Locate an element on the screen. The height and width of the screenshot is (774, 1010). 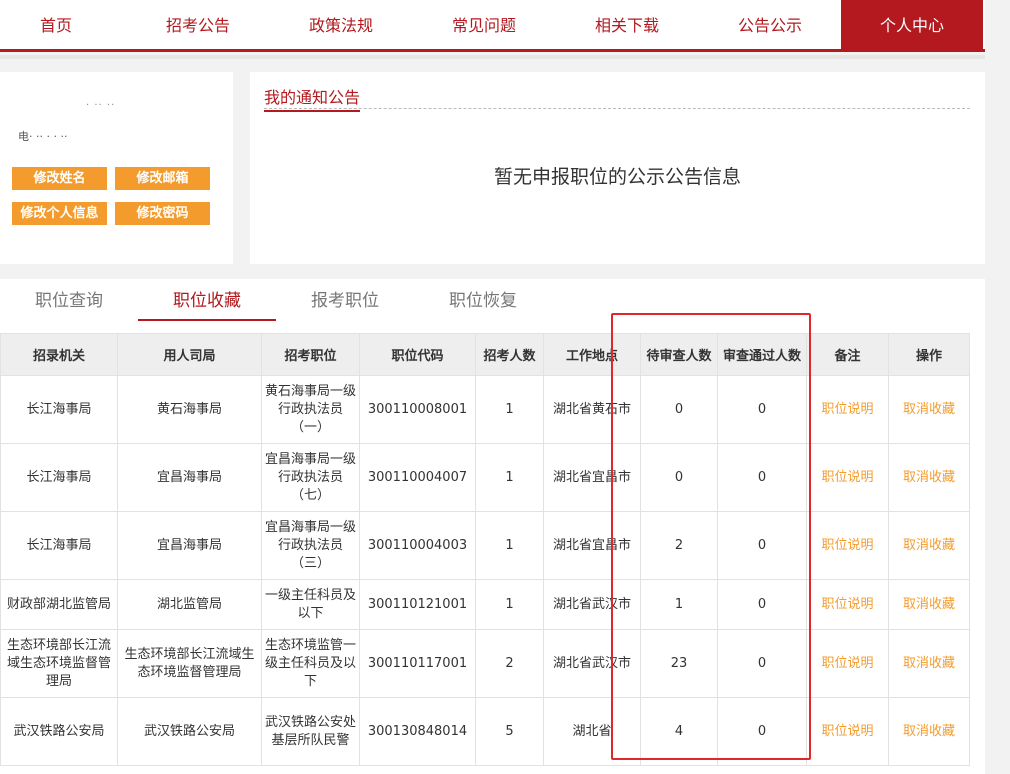
col-headcount: 招考人数 is located at coordinates (509, 354).